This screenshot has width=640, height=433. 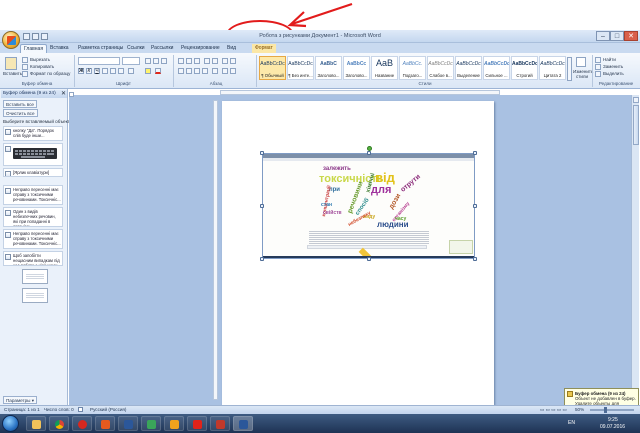 What do you see at coordinates (636, 125) in the screenshot?
I see `scroll-thumb` at bounding box center [636, 125].